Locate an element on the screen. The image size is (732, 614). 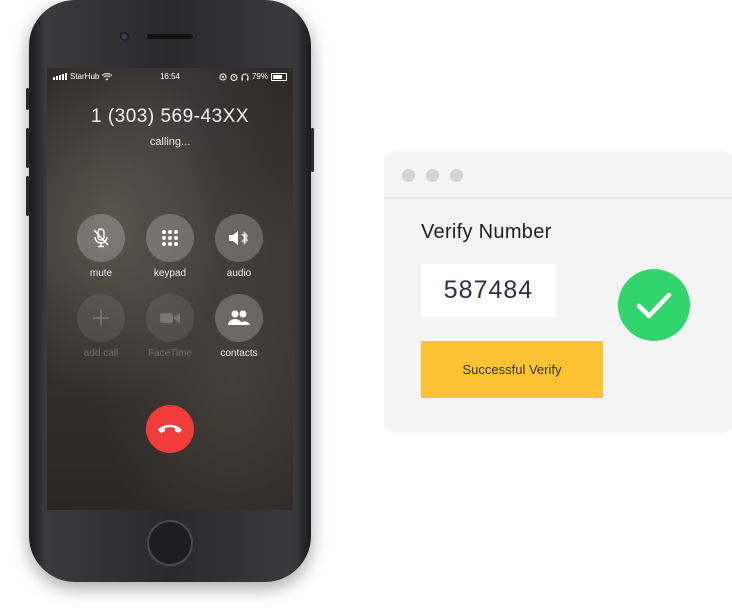
window-titlebar is located at coordinates (558, 175).